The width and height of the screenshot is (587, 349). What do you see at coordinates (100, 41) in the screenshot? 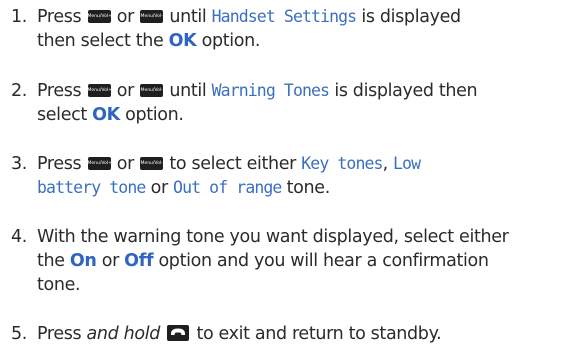
I see `step-word: then select the` at bounding box center [100, 41].